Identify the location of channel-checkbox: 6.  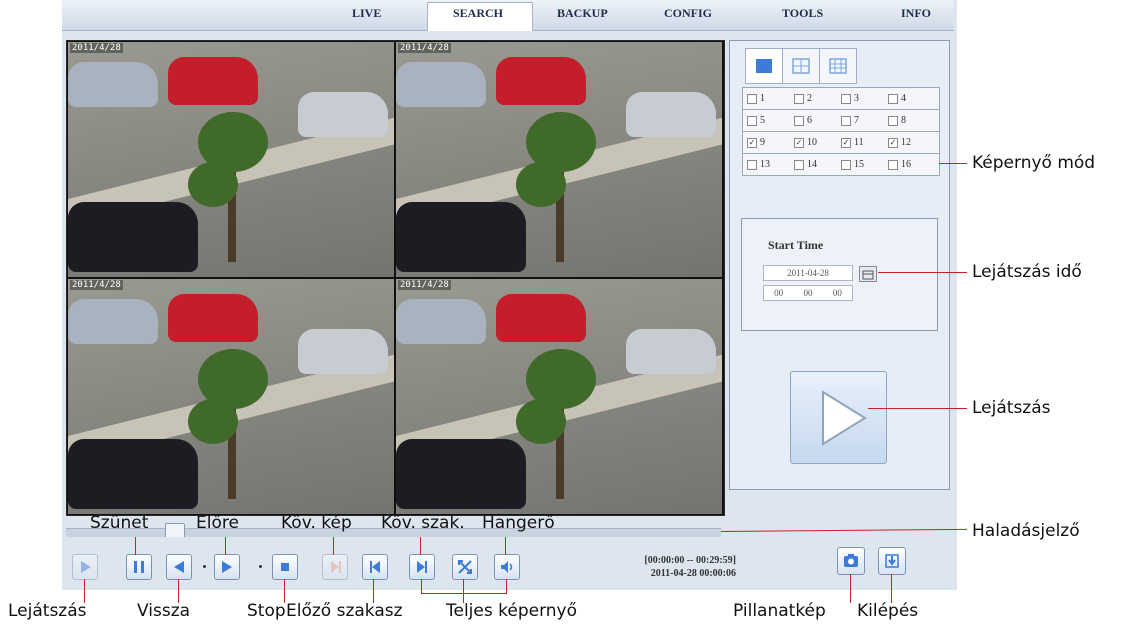
(813, 120).